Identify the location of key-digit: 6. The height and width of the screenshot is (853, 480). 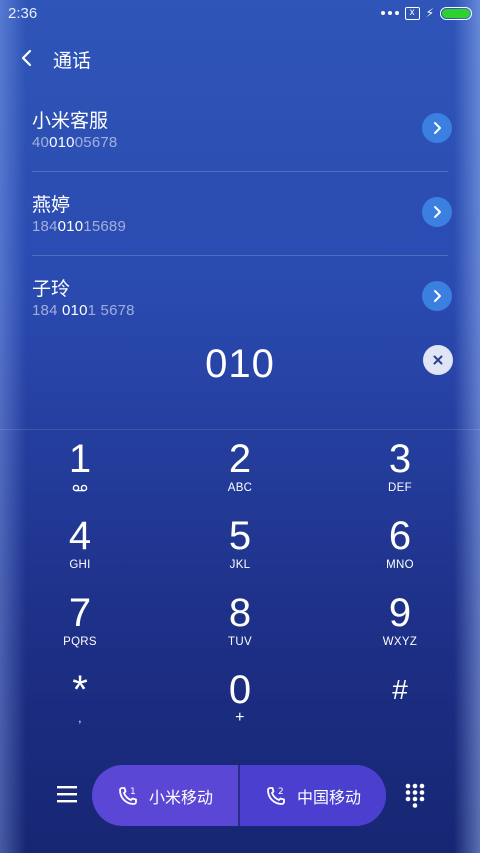
(400, 536).